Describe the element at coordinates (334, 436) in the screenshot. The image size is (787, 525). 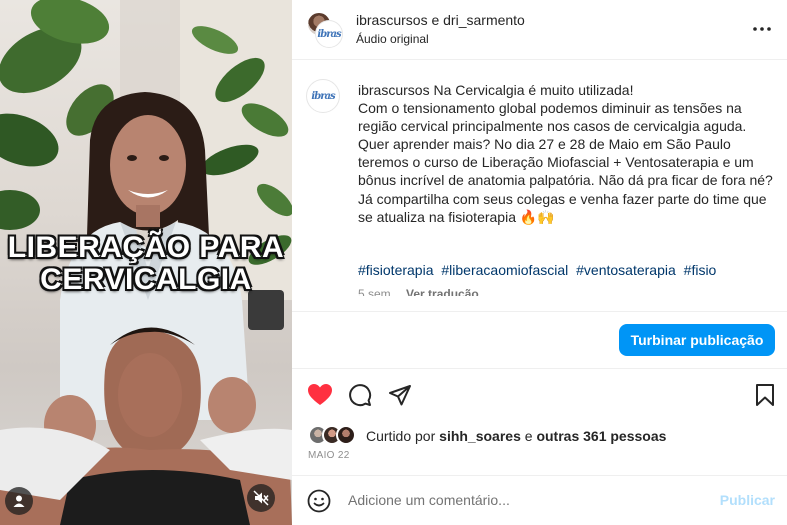
I see `liker-avatars` at that location.